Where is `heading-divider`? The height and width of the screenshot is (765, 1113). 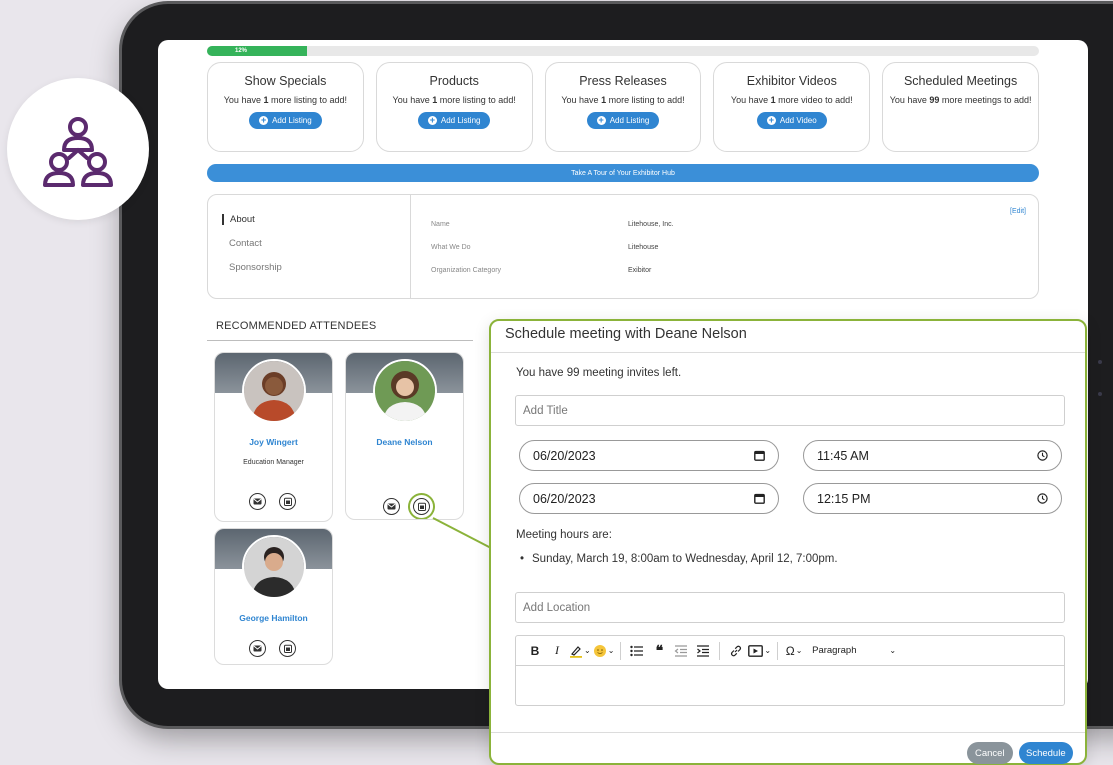 heading-divider is located at coordinates (340, 340).